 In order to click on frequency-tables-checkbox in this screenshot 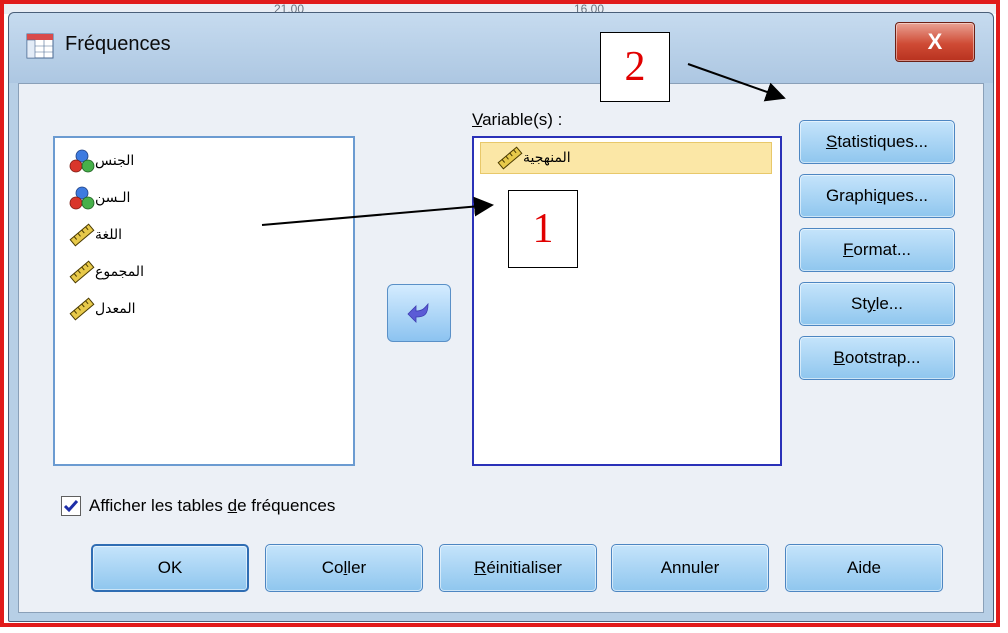, I will do `click(71, 506)`.